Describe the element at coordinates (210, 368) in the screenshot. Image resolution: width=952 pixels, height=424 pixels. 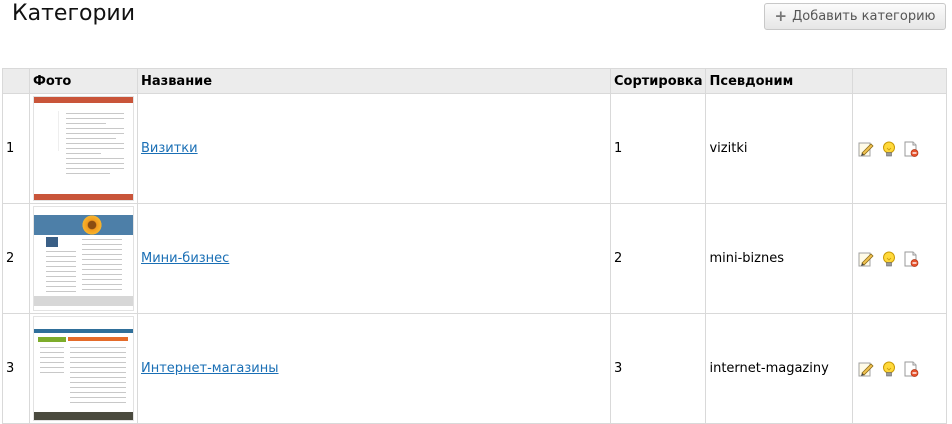
I see `category-link: Интернет-магазины` at that location.